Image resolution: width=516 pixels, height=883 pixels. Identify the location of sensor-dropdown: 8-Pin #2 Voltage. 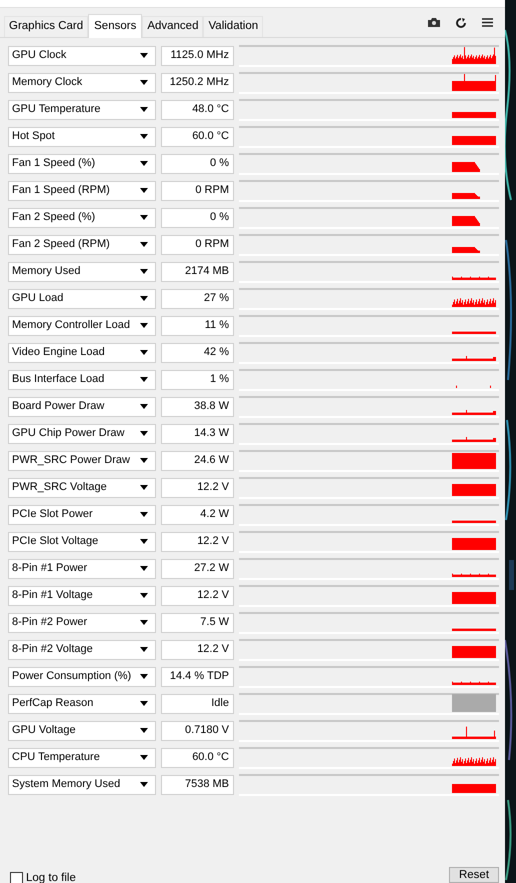
(82, 650).